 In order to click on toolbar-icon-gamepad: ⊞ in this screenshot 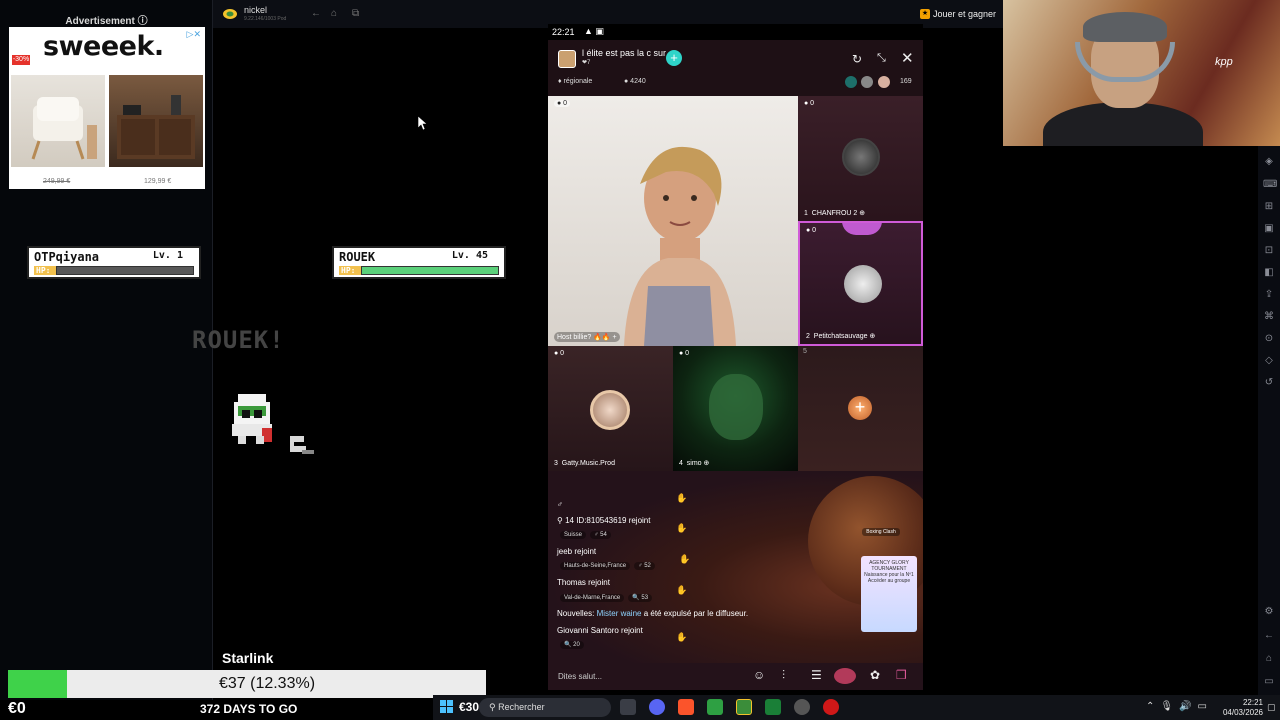, I will do `click(1269, 207)`.